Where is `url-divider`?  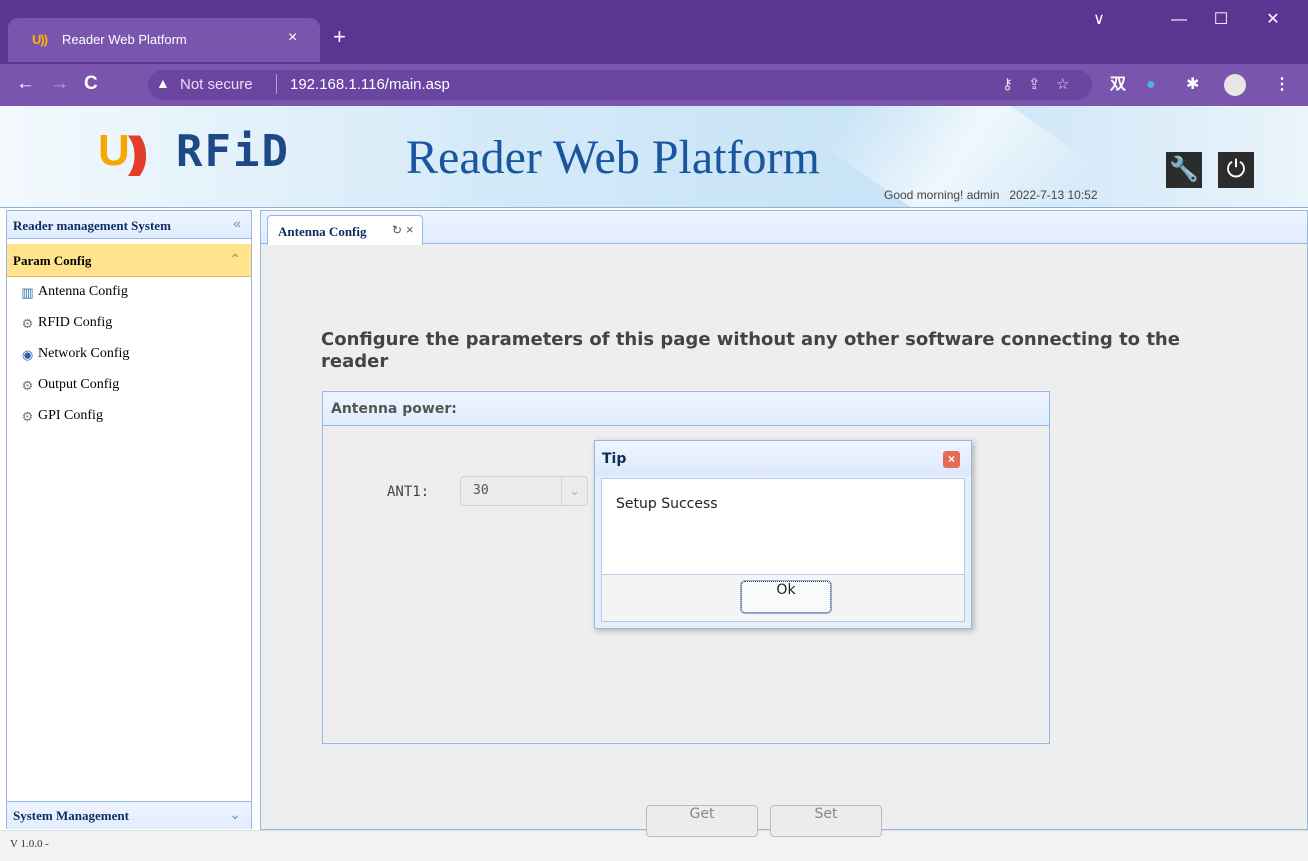
url-divider is located at coordinates (276, 84).